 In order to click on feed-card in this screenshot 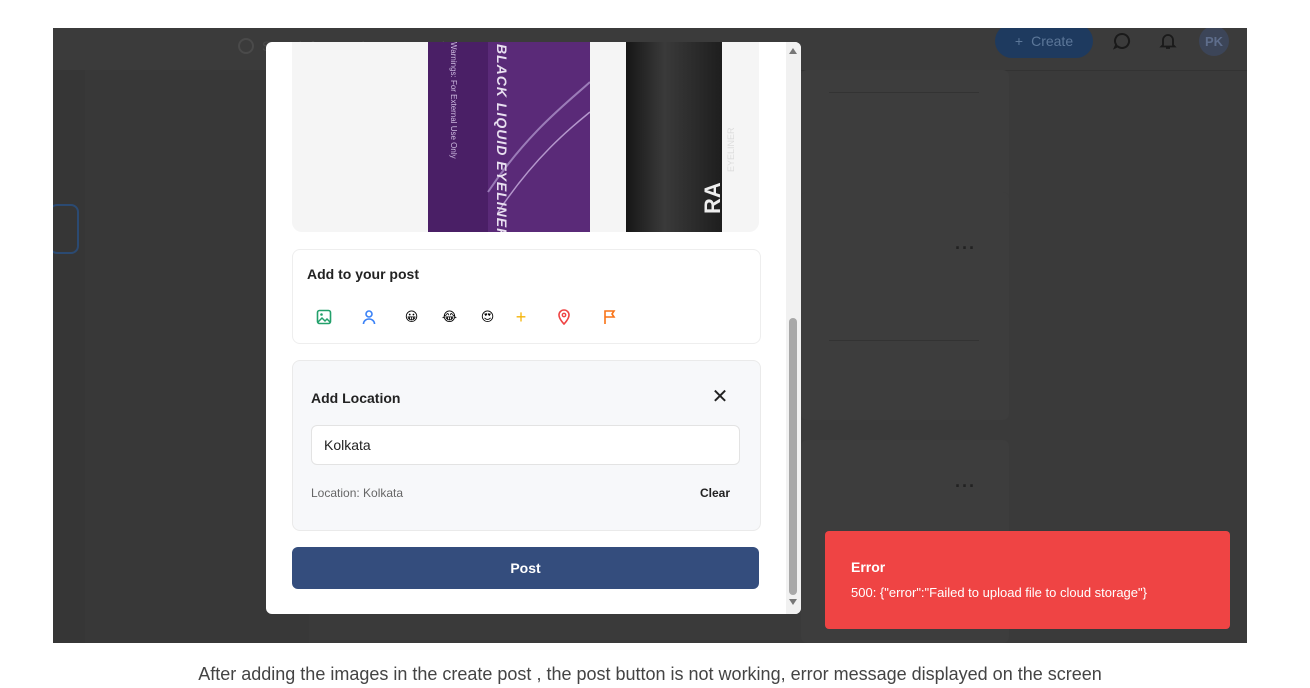, I will do `click(905, 135)`.